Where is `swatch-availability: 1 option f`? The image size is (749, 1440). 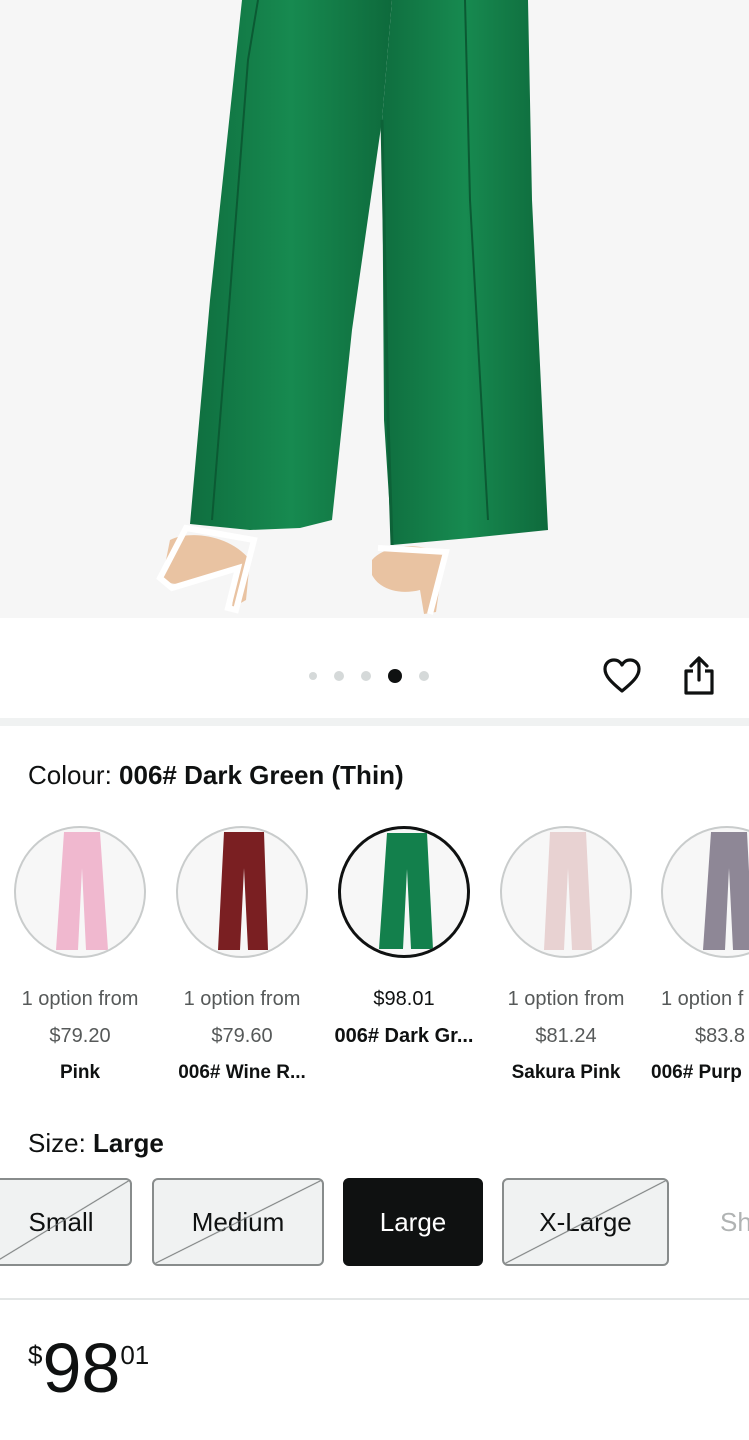 swatch-availability: 1 option f is located at coordinates (702, 999).